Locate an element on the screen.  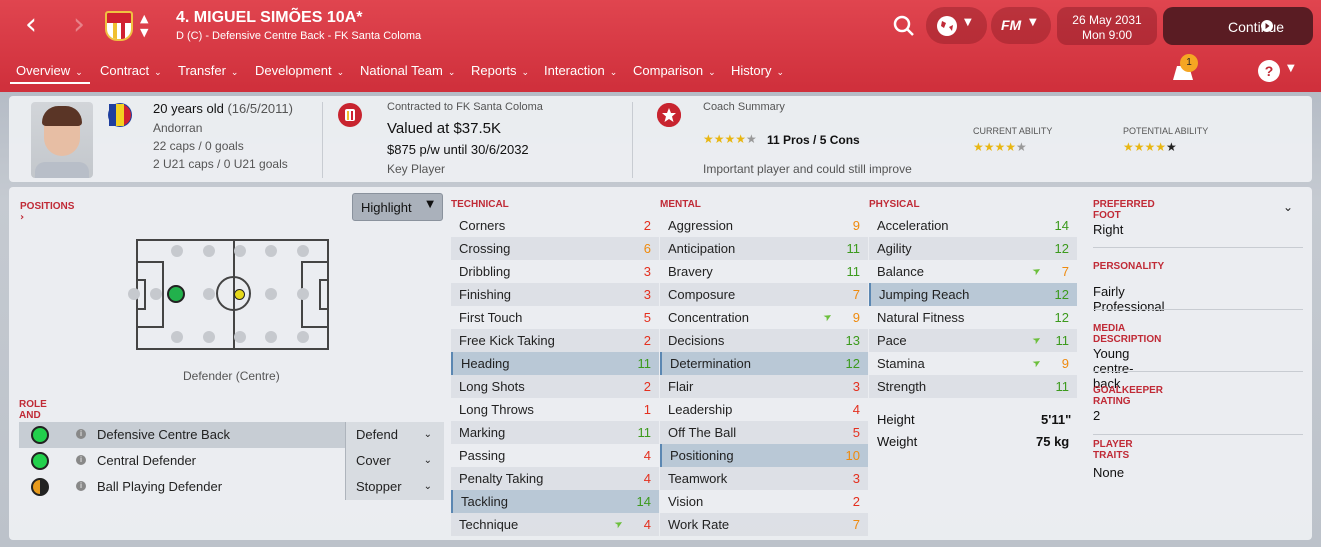
tab-overview: Overview ⌄ is located at coordinates (49, 70).